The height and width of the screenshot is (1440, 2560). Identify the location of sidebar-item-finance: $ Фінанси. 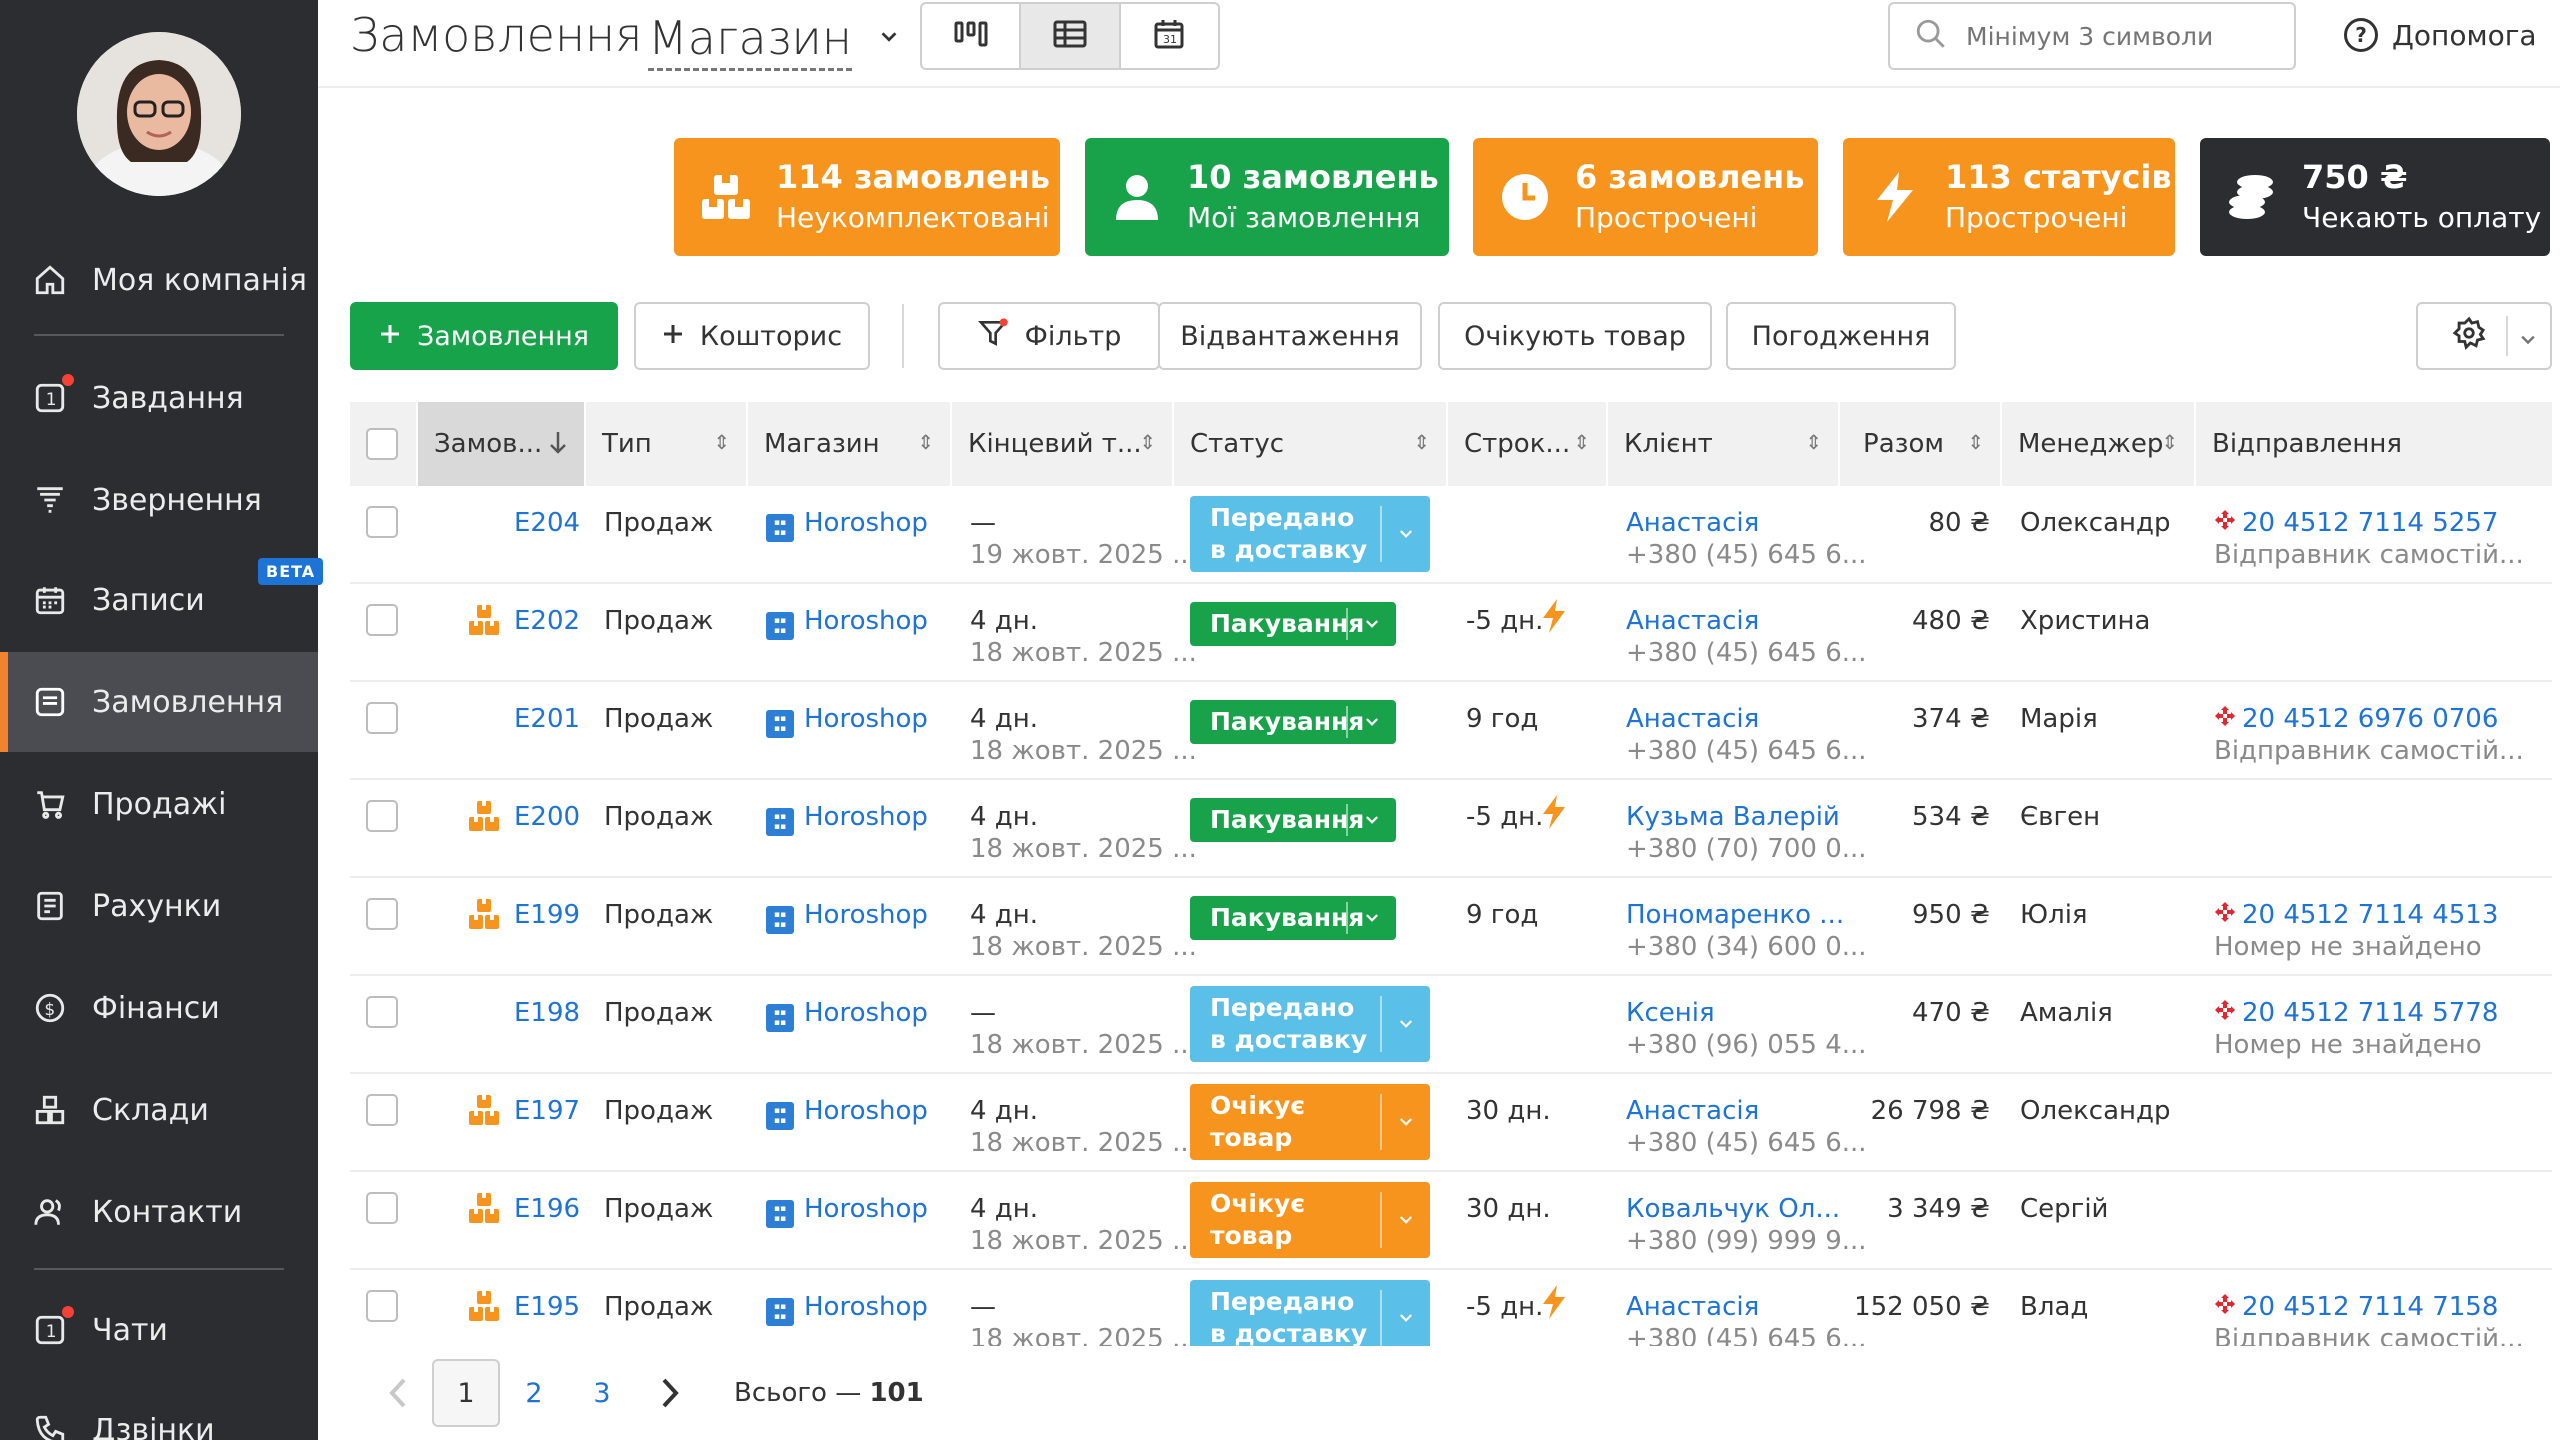
(159, 1008).